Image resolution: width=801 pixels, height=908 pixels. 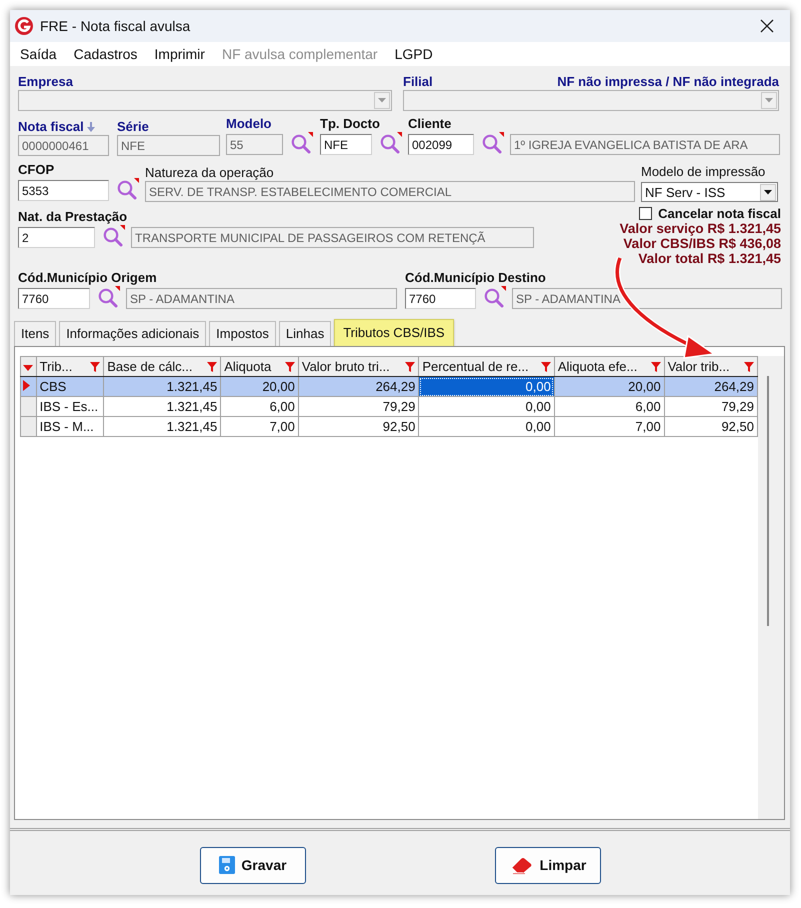 I want to click on save-button: Gravar, so click(x=253, y=865).